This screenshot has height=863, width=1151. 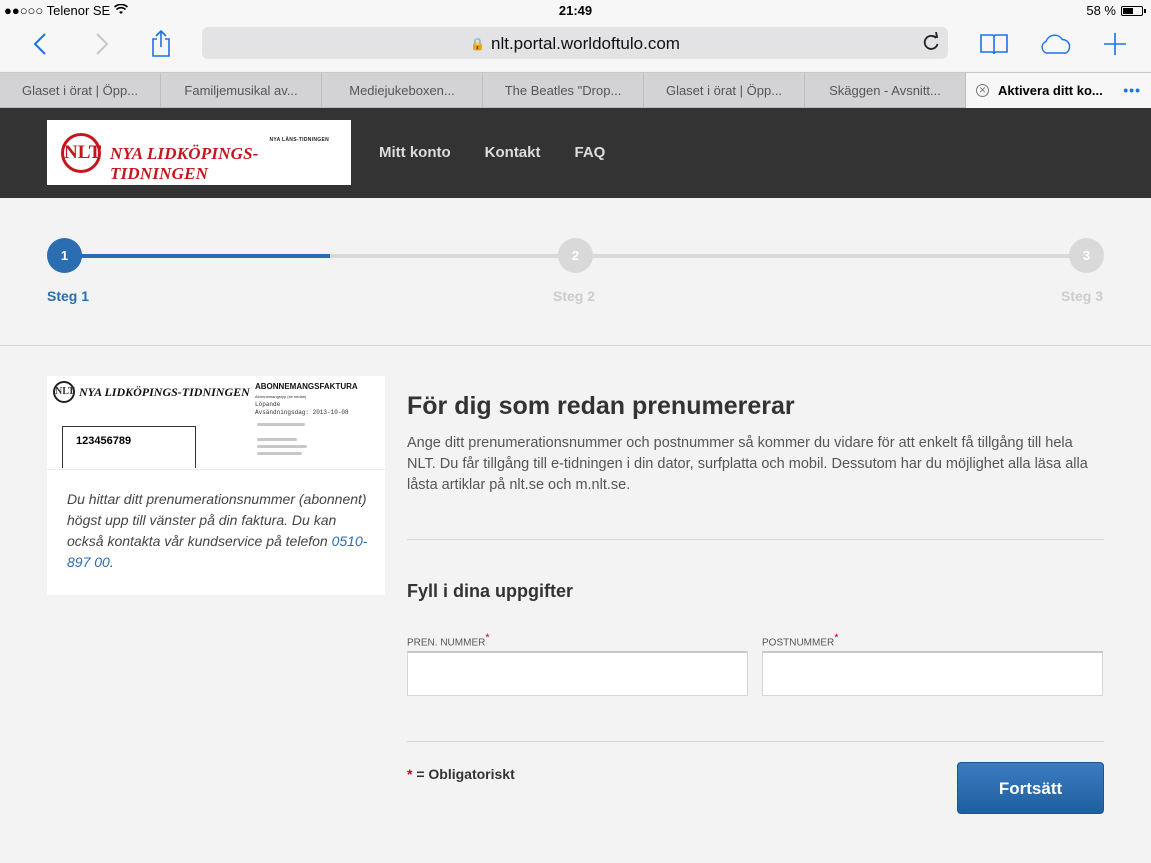 I want to click on battery-info: 58 %, so click(x=1116, y=10).